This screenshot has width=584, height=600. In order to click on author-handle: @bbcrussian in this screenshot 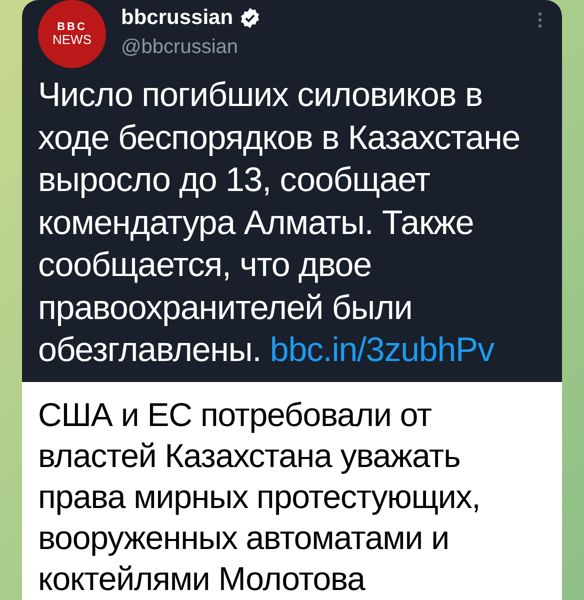, I will do `click(329, 47)`.